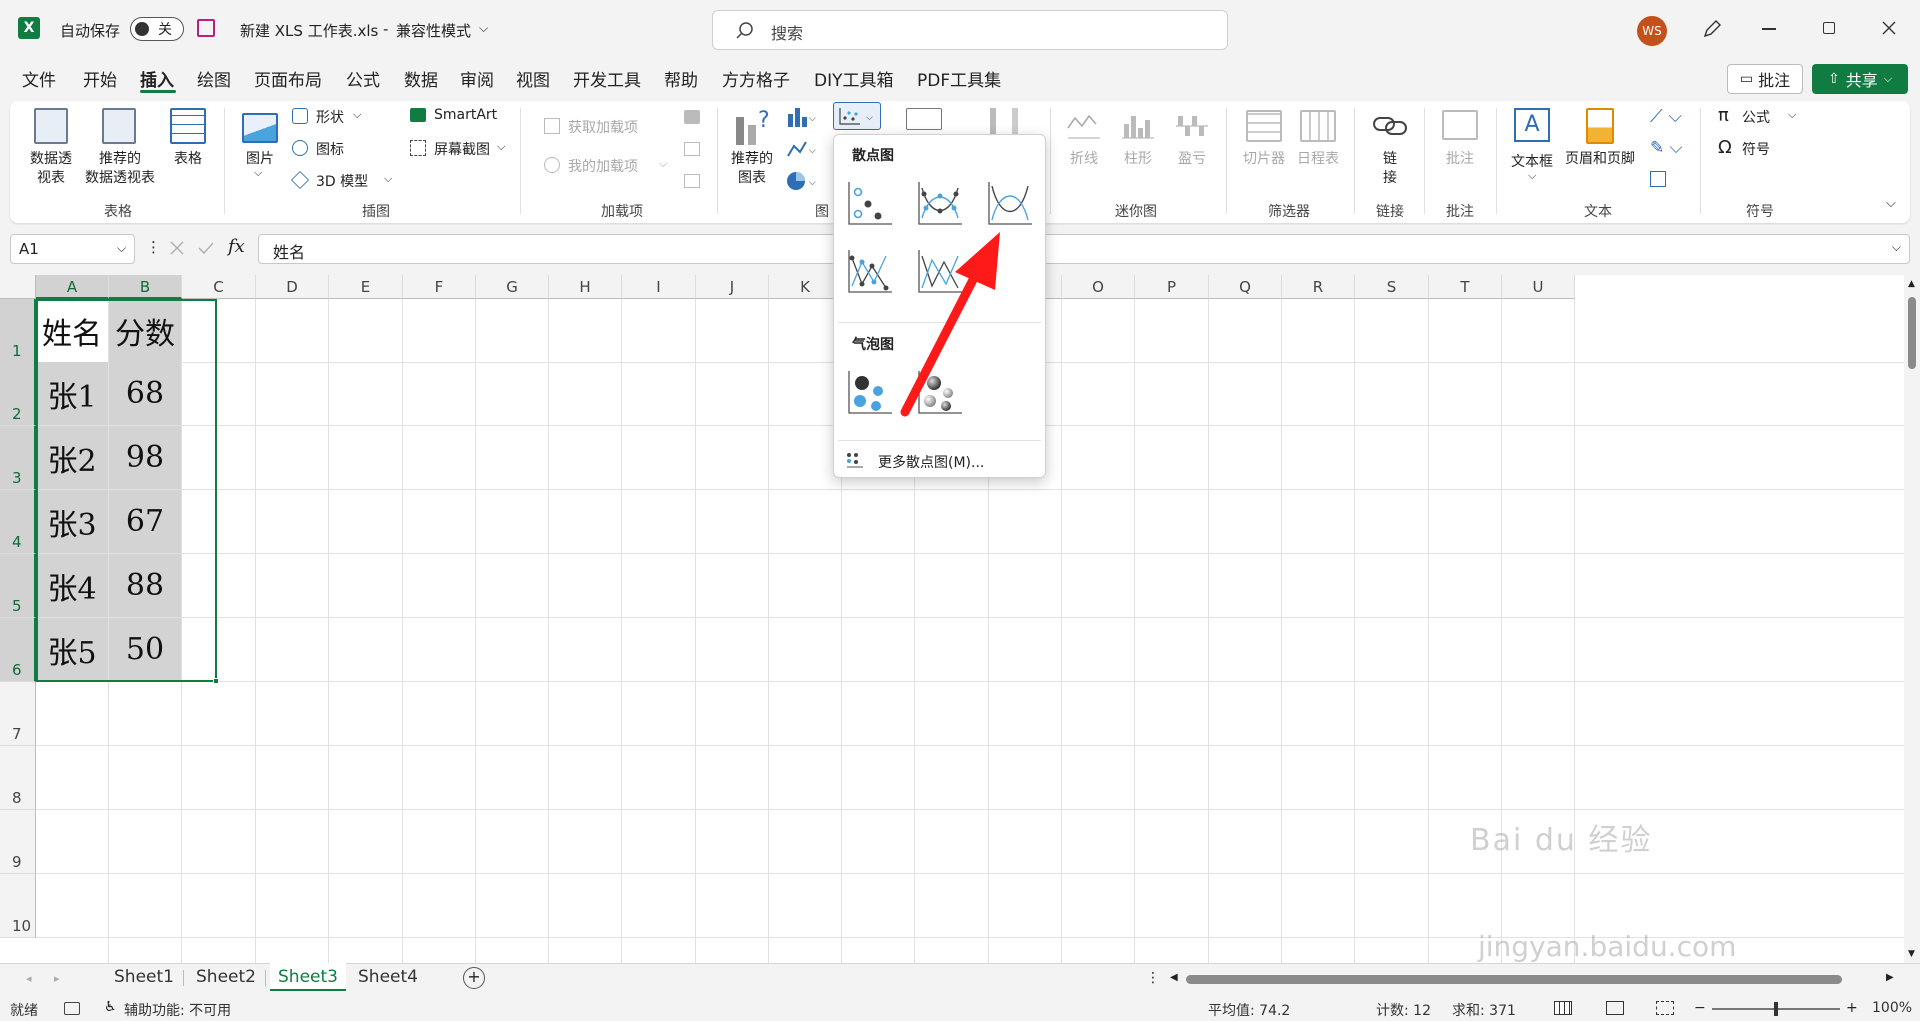  Describe the element at coordinates (57, 978) in the screenshot. I see `next-sheet-icon: ▸` at that location.